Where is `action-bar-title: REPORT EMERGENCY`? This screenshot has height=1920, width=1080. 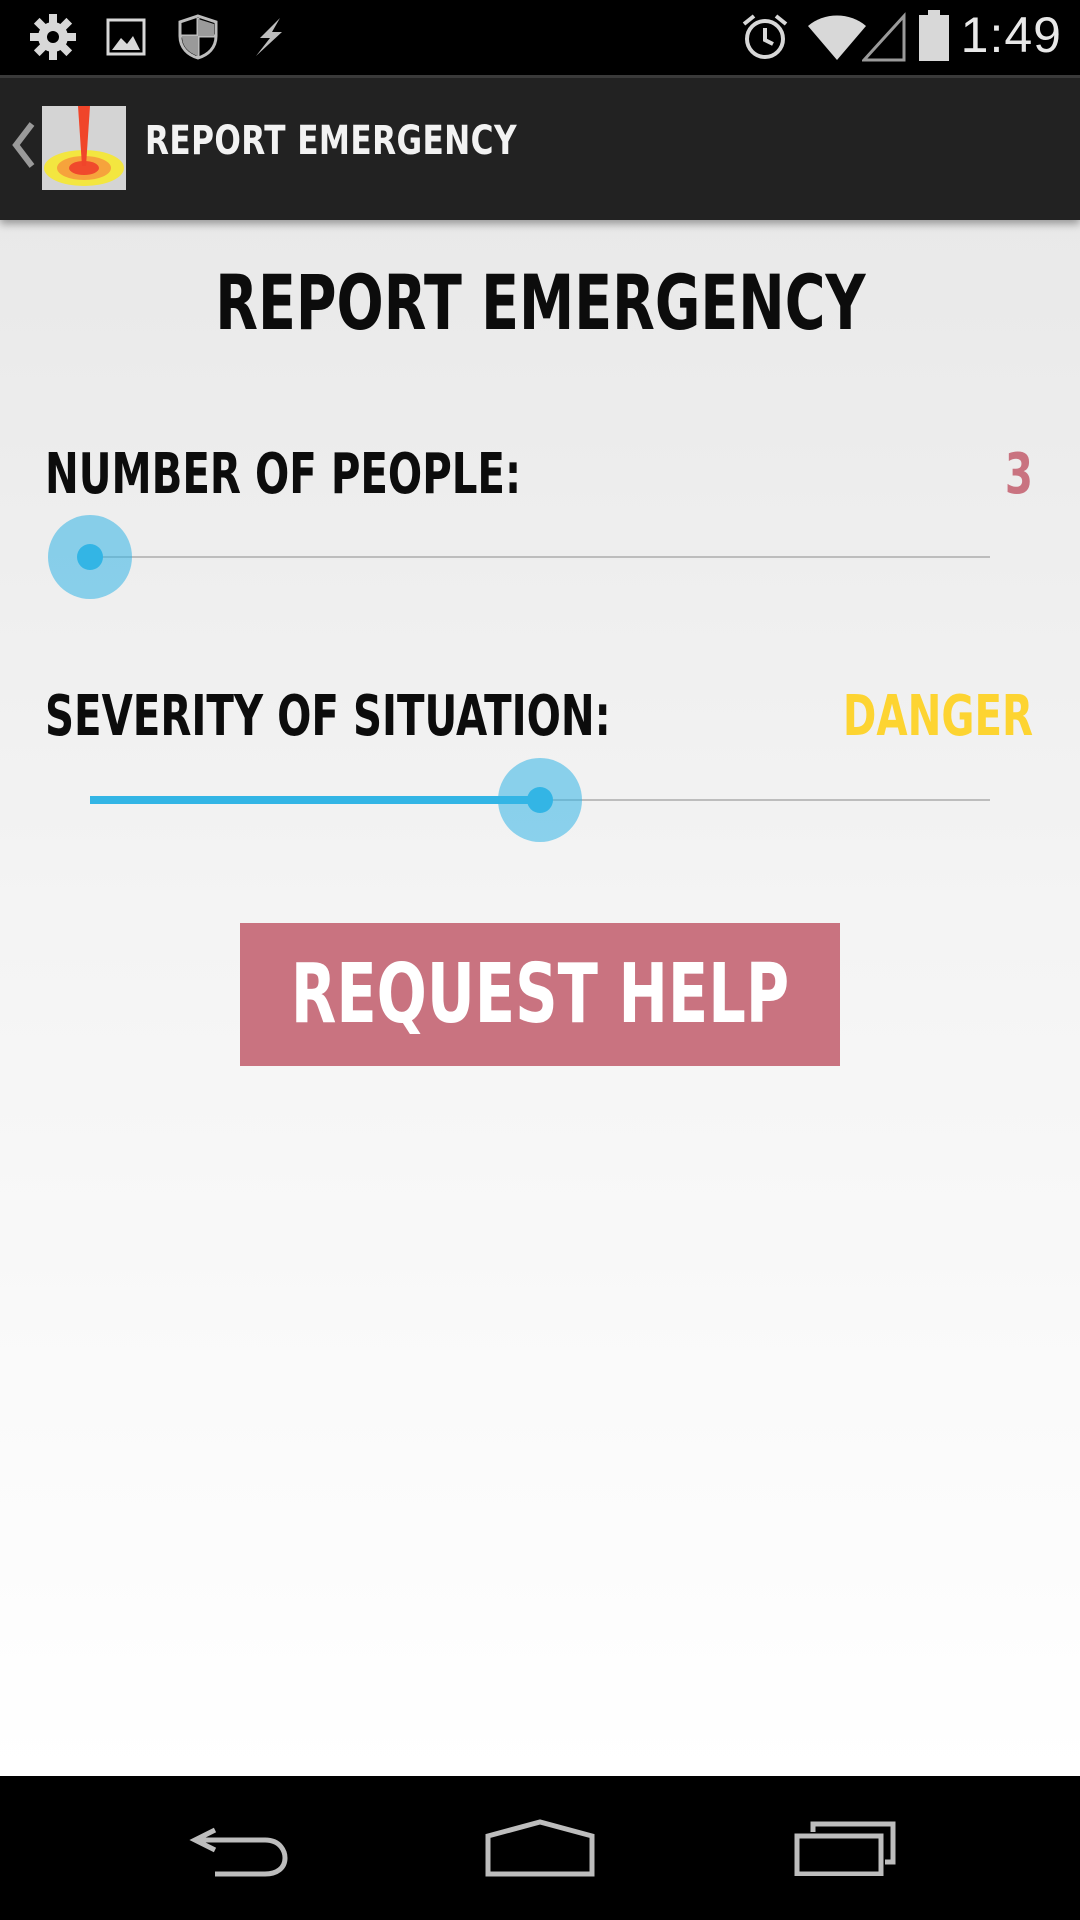 action-bar-title: REPORT EMERGENCY is located at coordinates (331, 141).